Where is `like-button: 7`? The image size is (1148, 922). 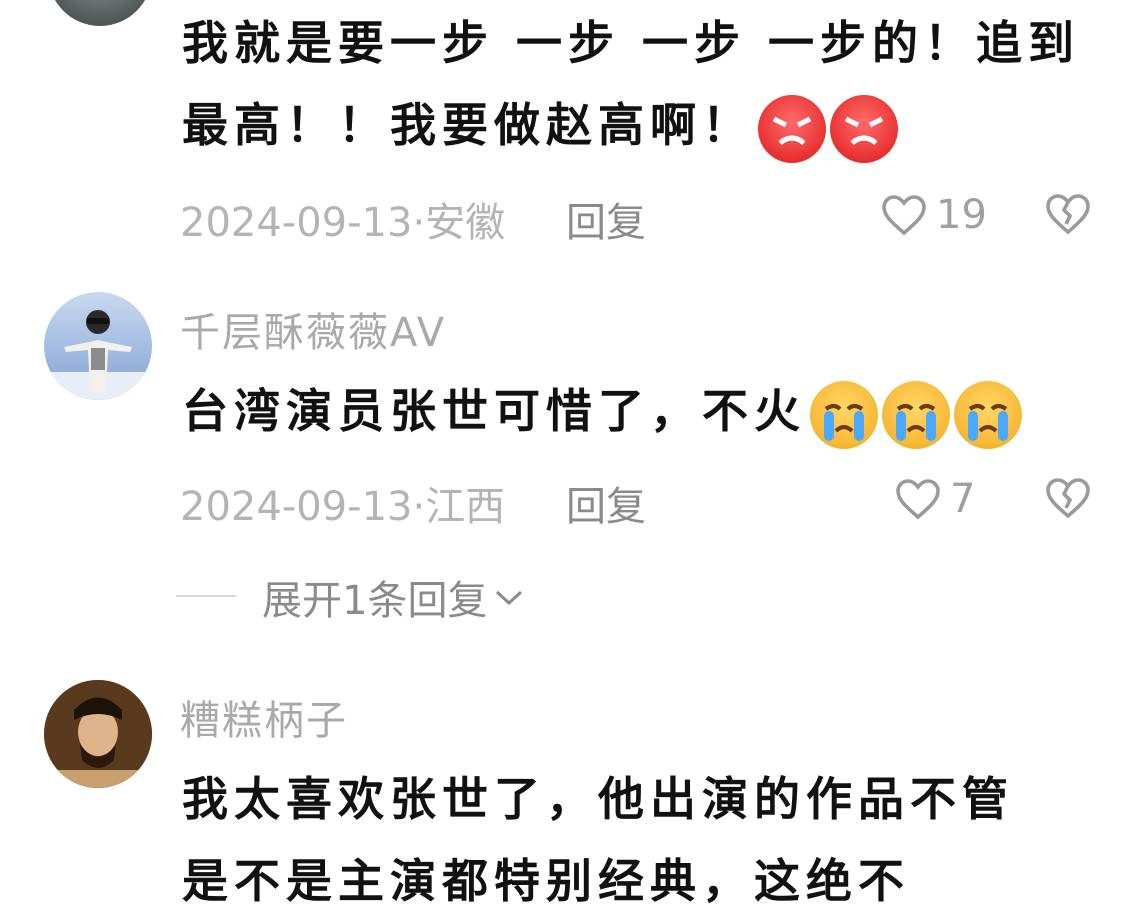
like-button: 7 is located at coordinates (934, 499).